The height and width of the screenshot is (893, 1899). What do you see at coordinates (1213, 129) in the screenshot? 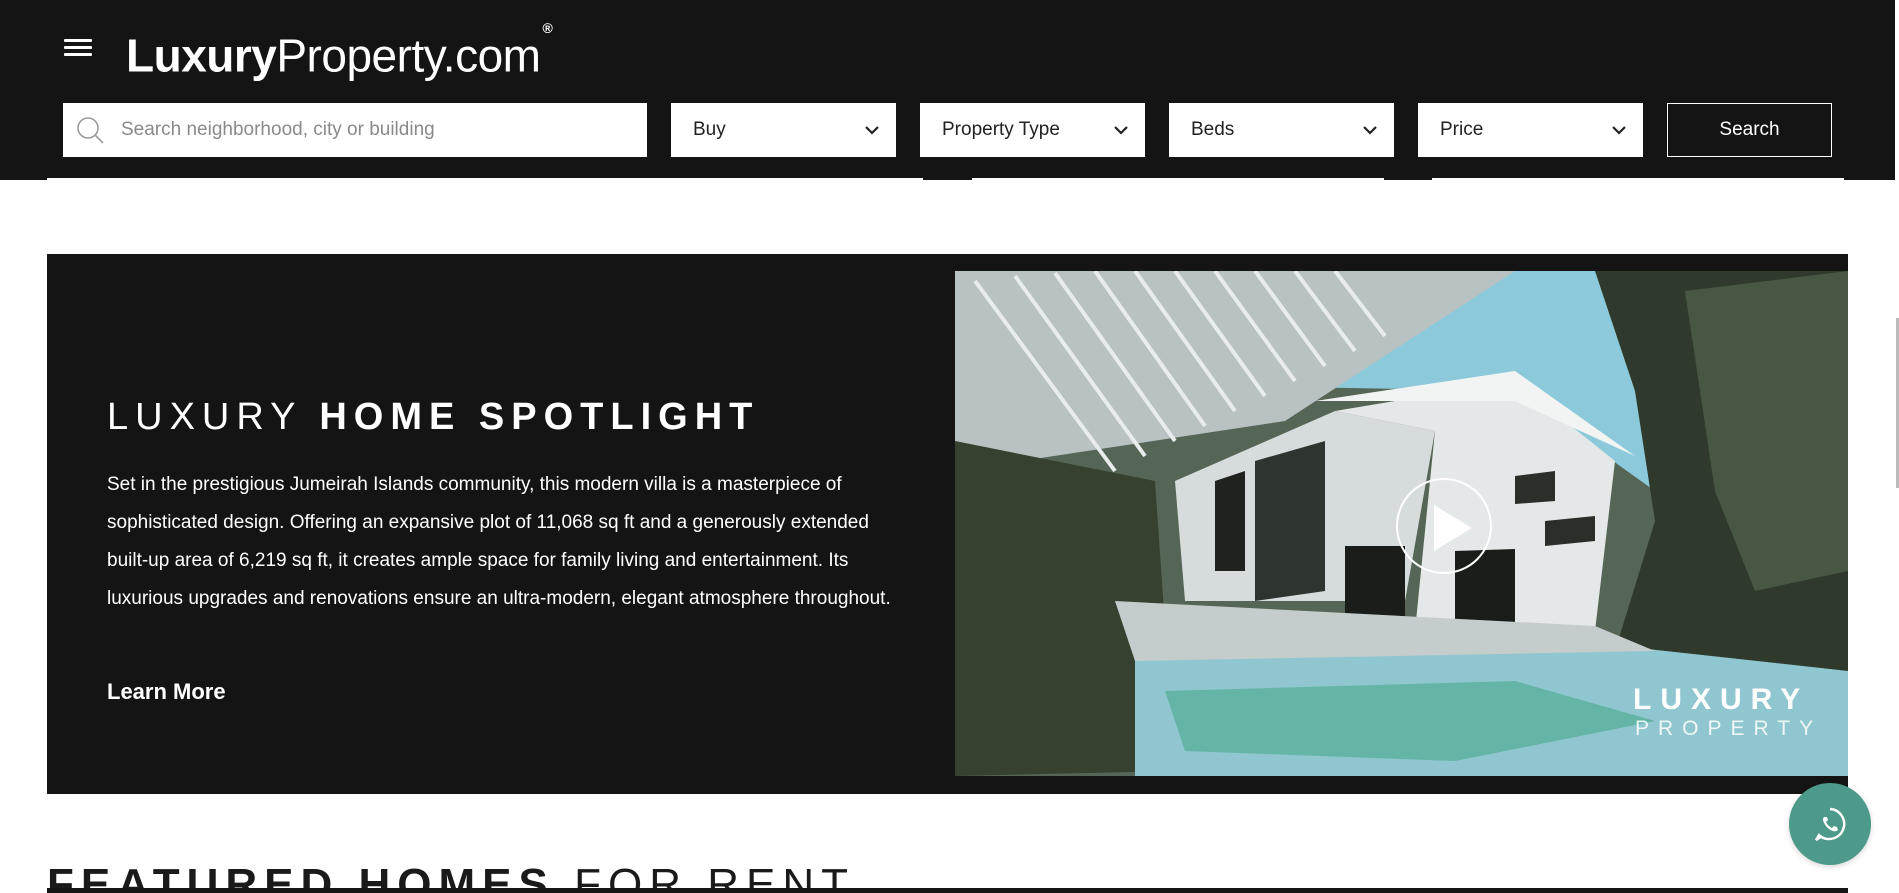
I see `beds-dropdown-label: Beds` at bounding box center [1213, 129].